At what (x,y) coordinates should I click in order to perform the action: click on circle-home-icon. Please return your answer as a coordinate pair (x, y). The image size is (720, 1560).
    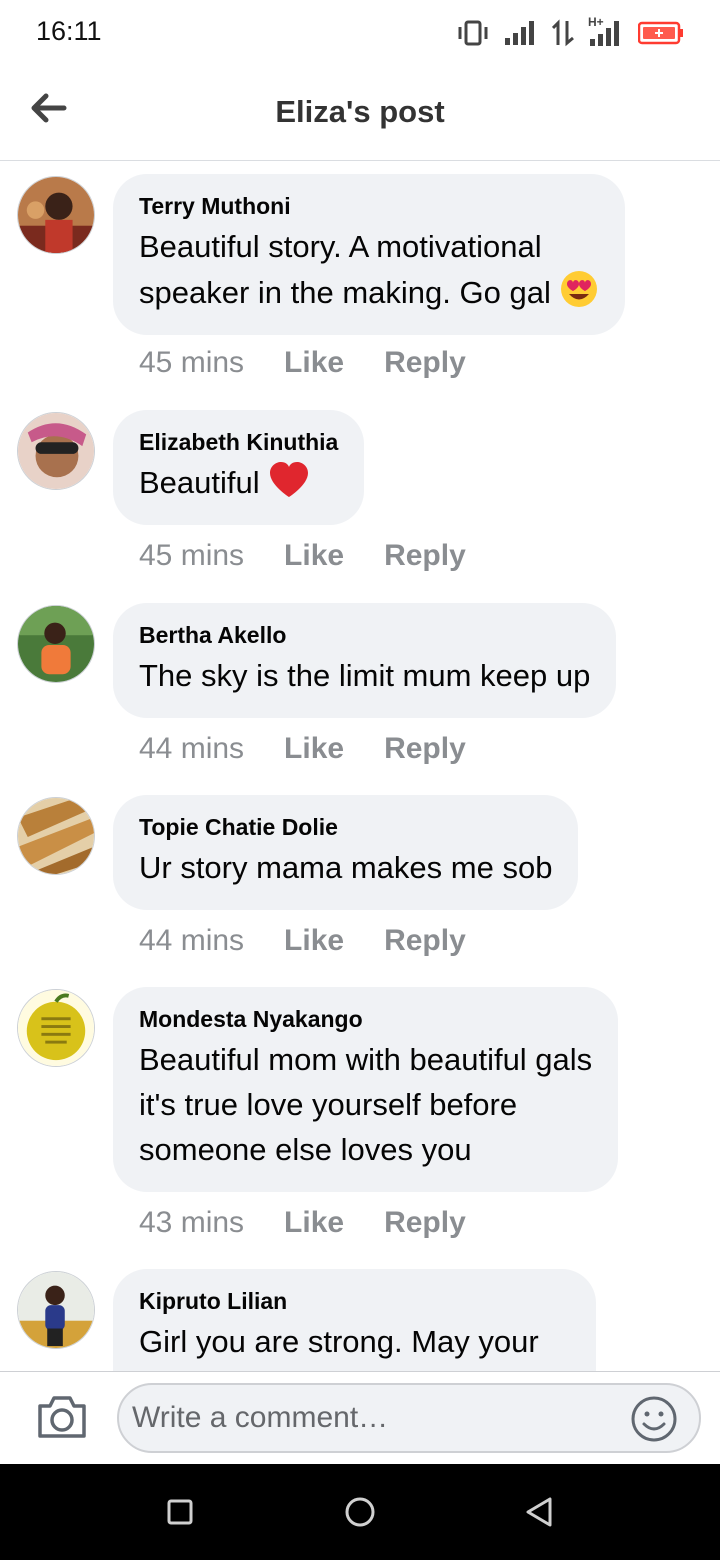
    Looking at the image, I should click on (360, 1512).